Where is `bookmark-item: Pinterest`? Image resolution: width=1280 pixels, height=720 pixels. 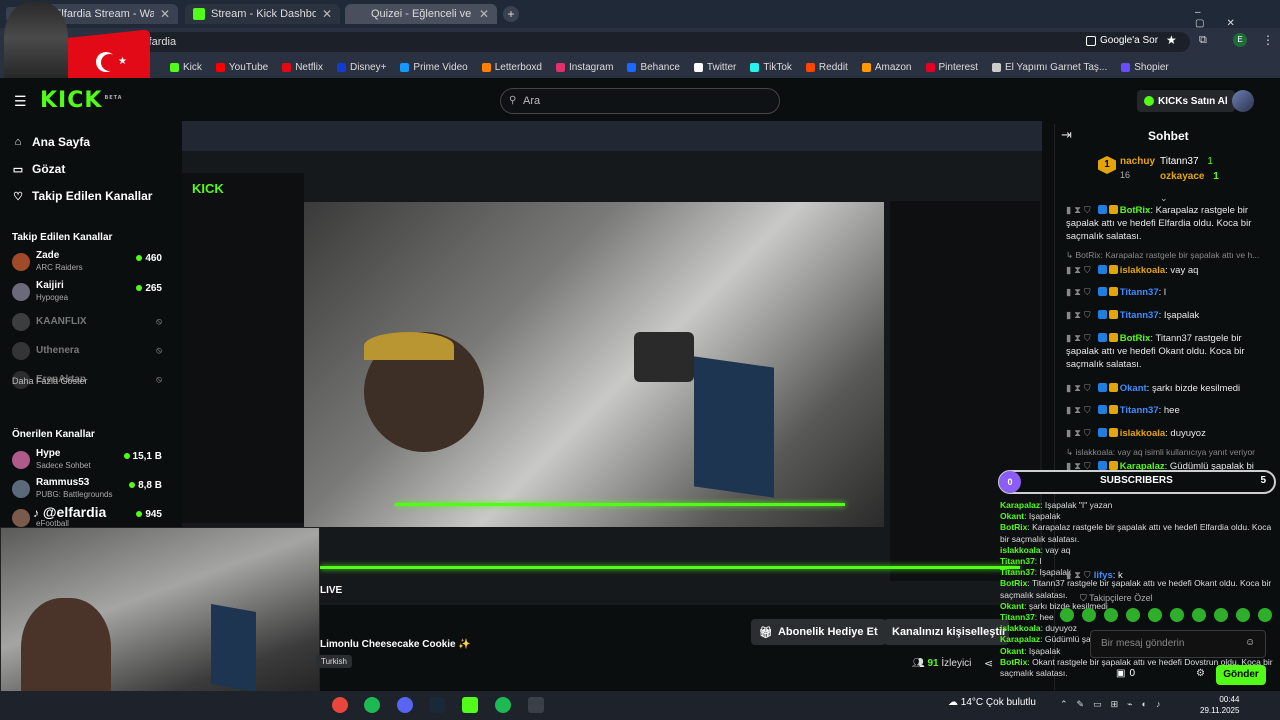
bookmark-item: Pinterest is located at coordinates (951, 67).